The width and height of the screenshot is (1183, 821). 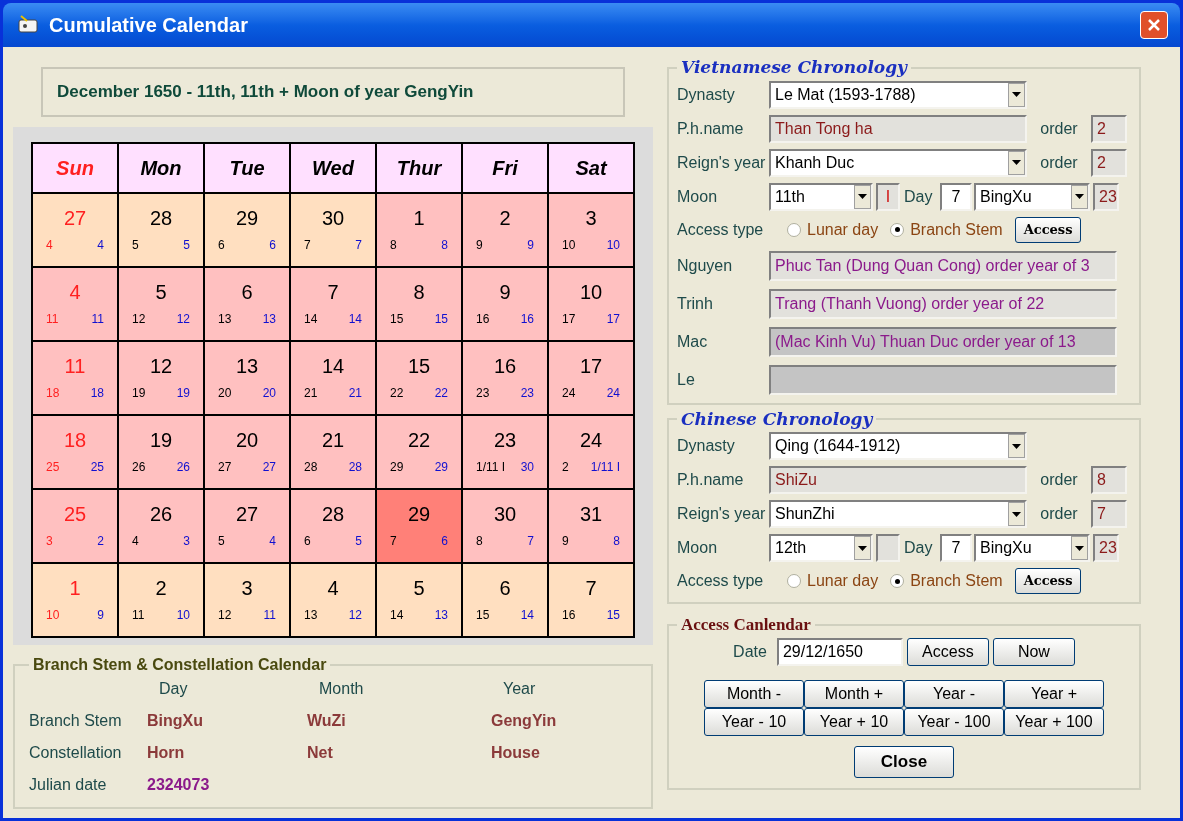 What do you see at coordinates (162, 601) in the screenshot?
I see `day-cell: 2 11 10` at bounding box center [162, 601].